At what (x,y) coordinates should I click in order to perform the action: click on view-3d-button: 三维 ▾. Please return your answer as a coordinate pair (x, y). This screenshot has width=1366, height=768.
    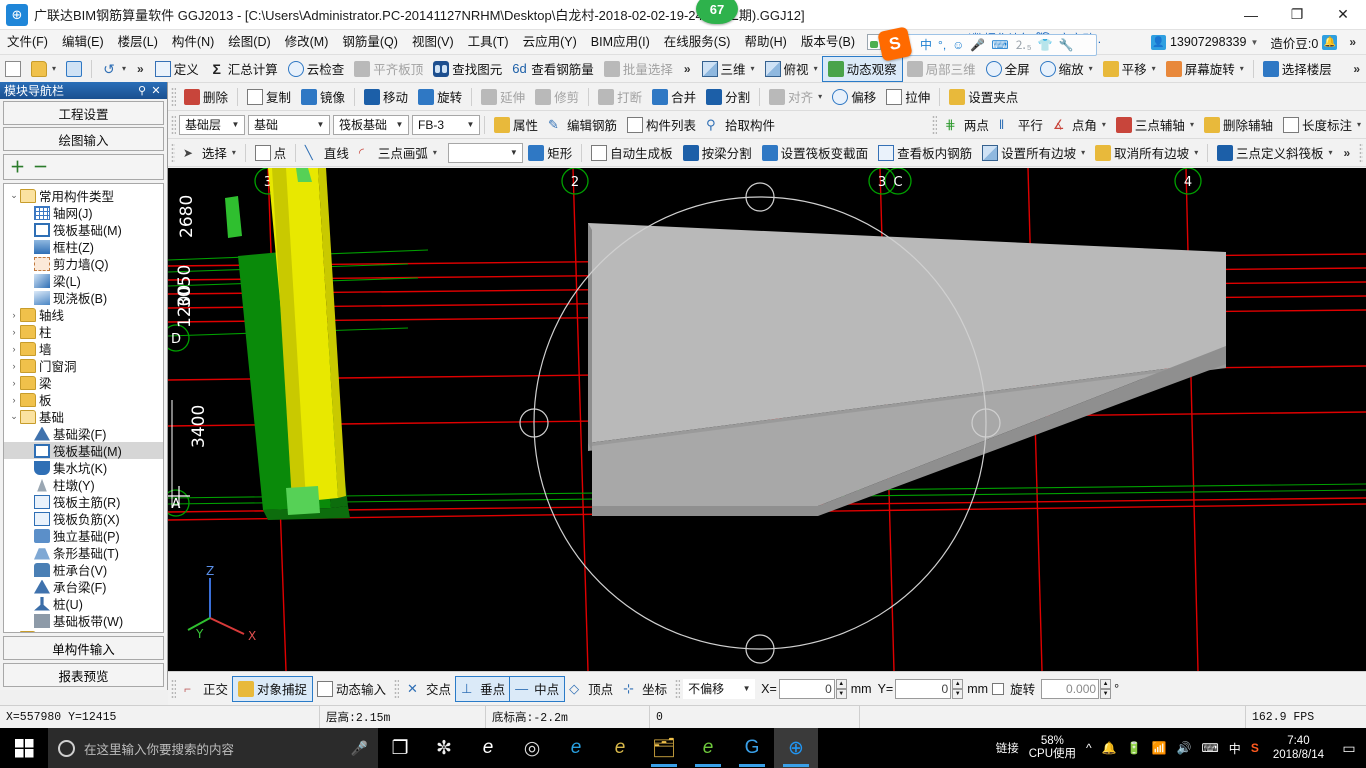
    Looking at the image, I should click on (728, 69).